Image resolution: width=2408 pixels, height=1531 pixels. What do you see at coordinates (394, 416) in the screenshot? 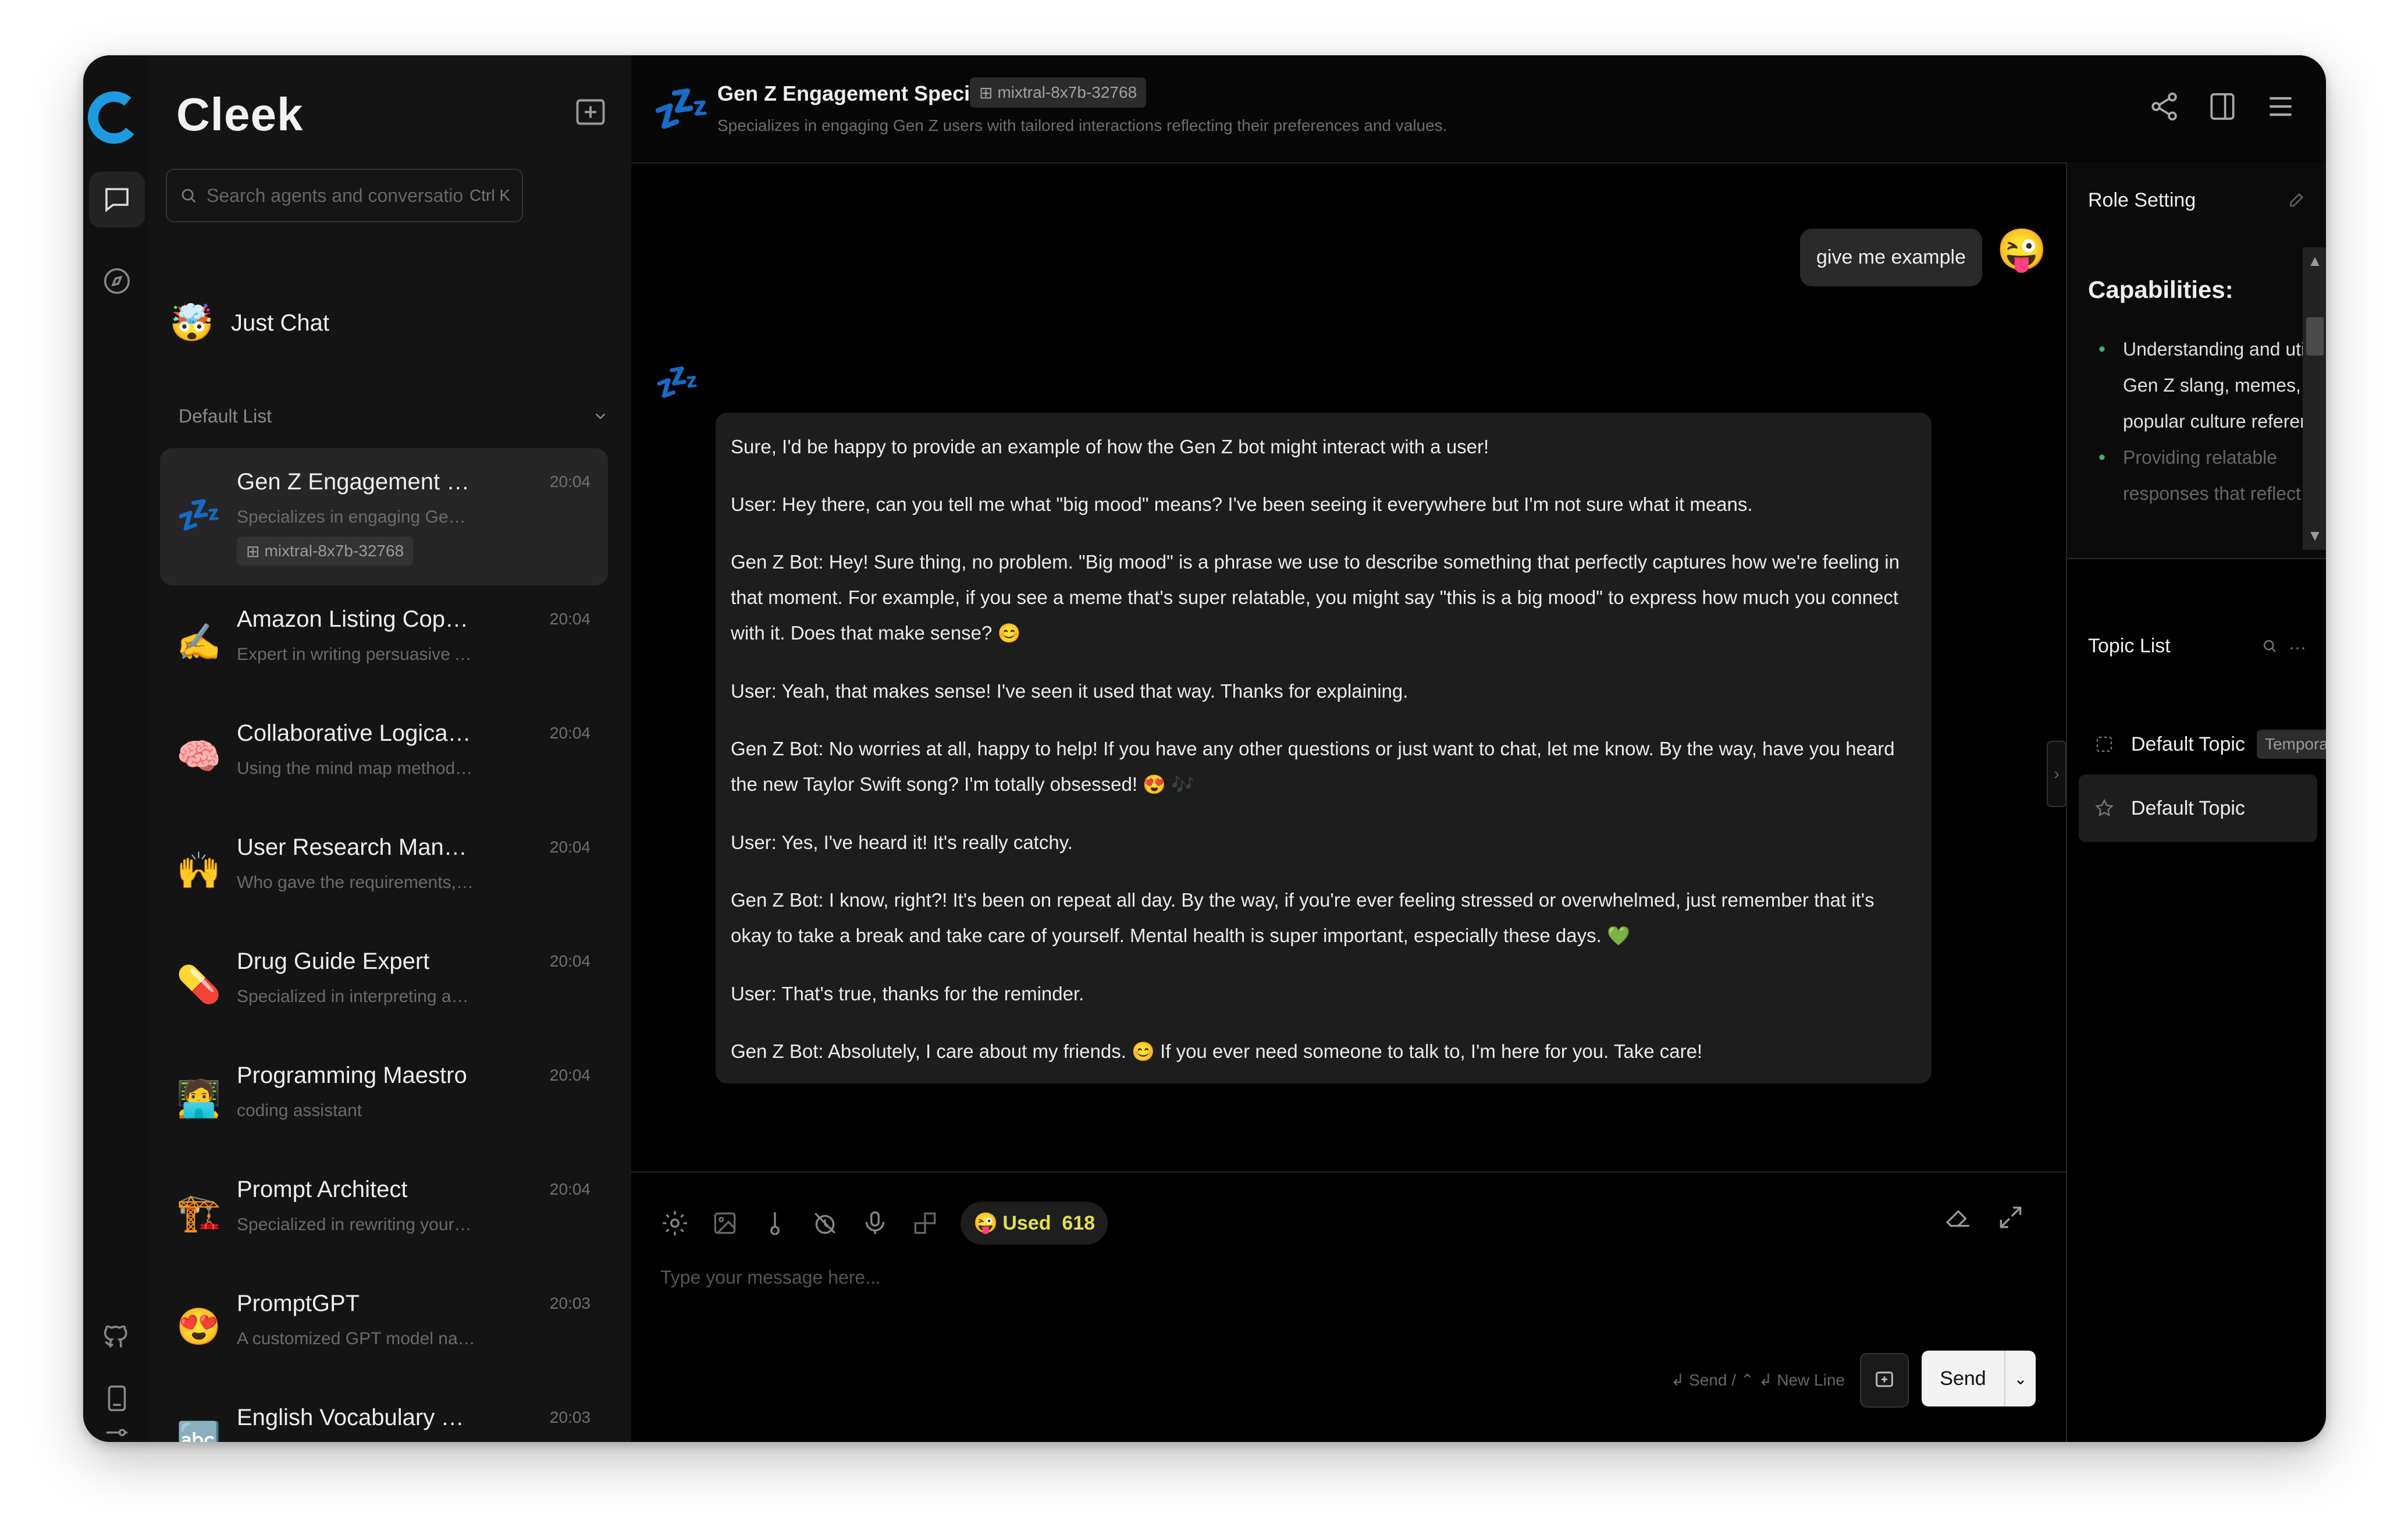
I see `group-header: Default List` at bounding box center [394, 416].